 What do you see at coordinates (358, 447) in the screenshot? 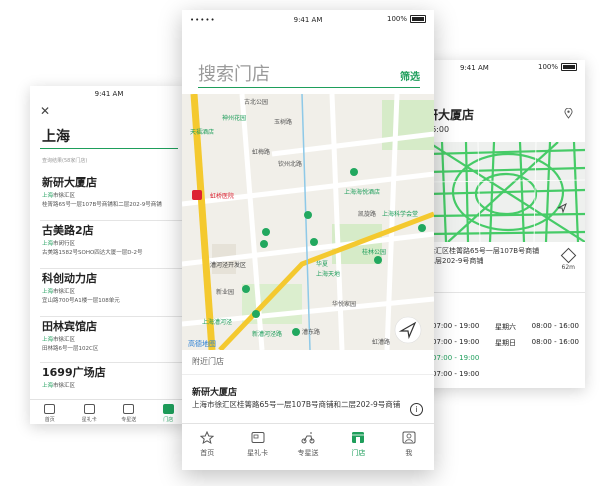
I see `tab-stores: 门店` at bounding box center [358, 447].